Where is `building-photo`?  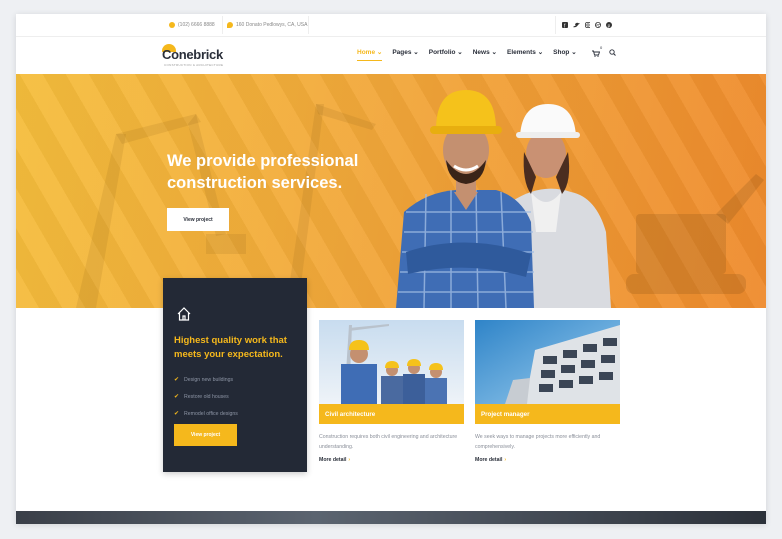
building-photo is located at coordinates (547, 362).